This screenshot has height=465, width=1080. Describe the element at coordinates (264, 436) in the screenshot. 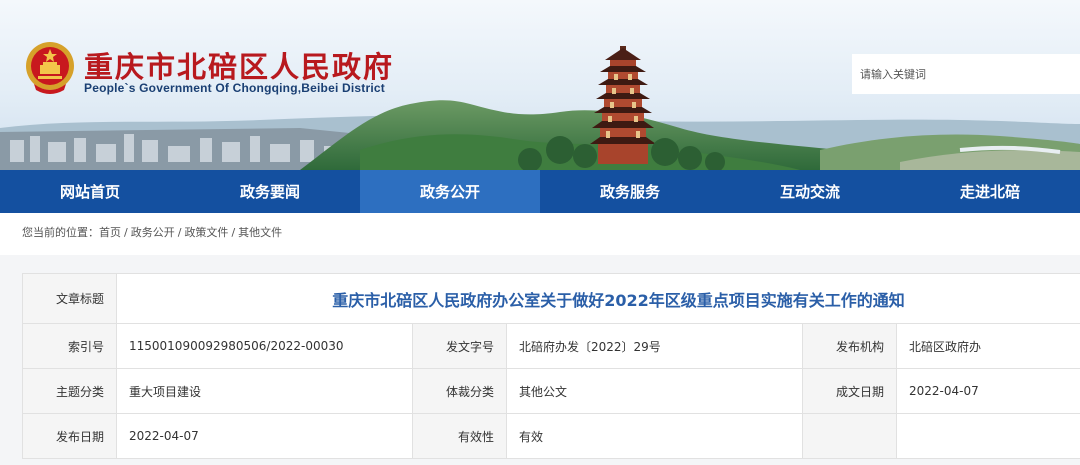

I see `published-date-value: 2022-04-07` at that location.